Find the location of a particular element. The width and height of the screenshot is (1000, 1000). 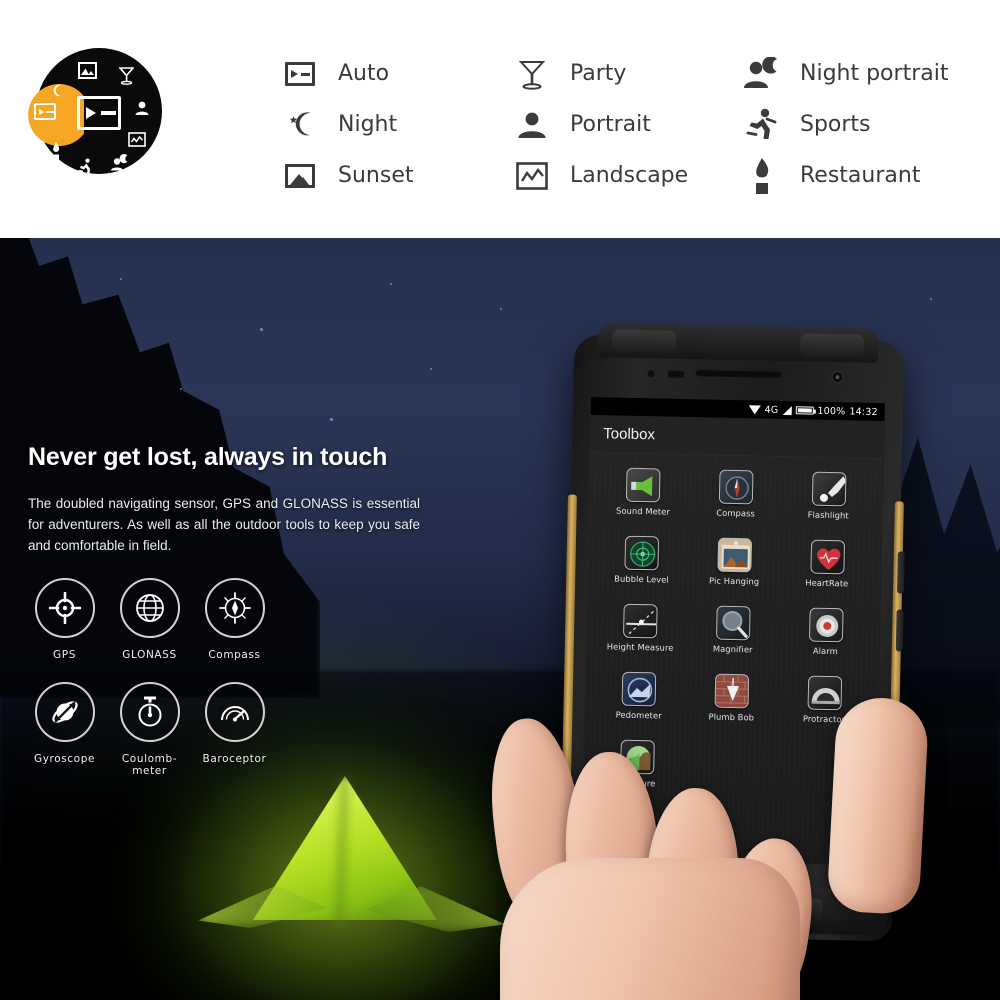

sensor-item-baroceptor: Baroceptor is located at coordinates (234, 729).